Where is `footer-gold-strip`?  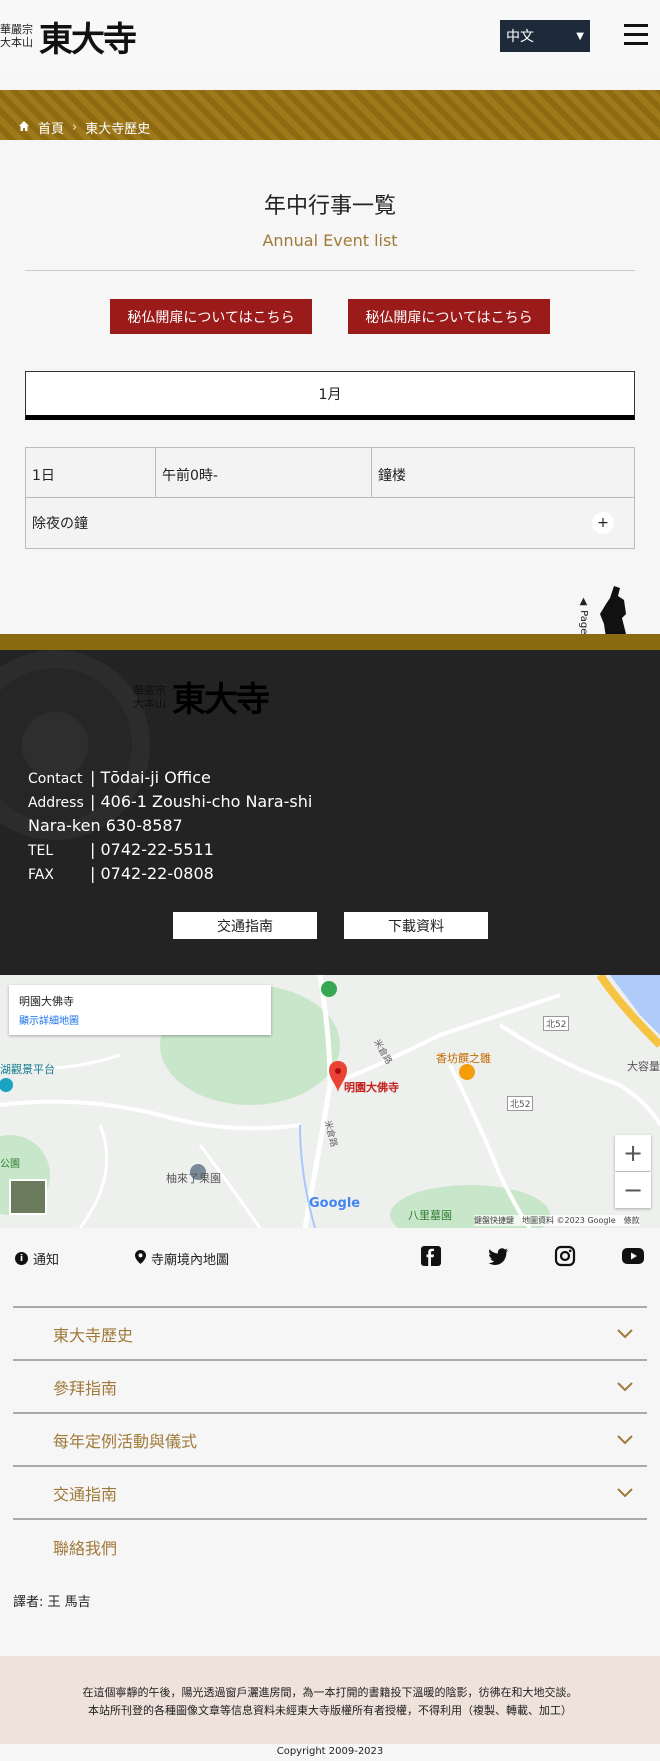 footer-gold-strip is located at coordinates (330, 642).